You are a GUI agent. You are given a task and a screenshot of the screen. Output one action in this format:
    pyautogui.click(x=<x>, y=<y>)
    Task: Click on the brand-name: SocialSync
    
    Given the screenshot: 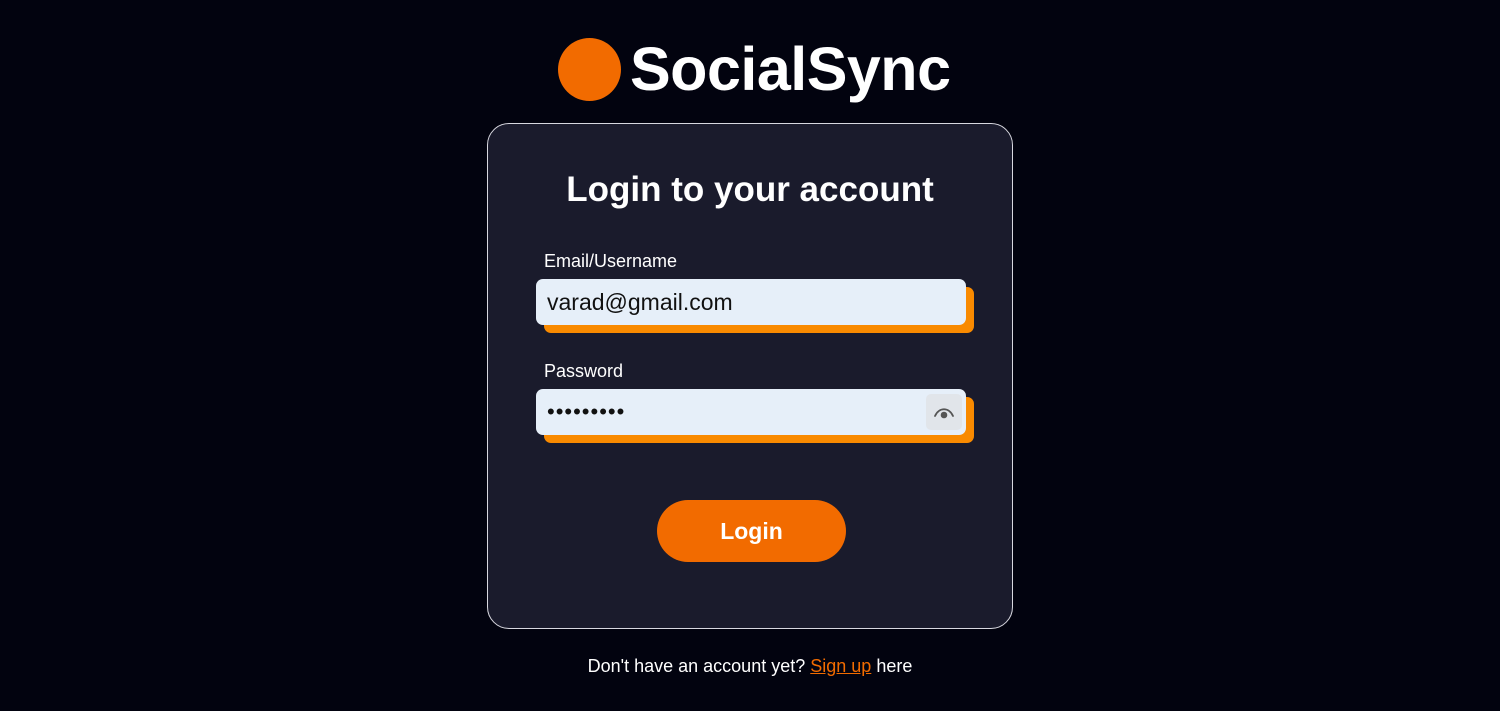 What is the action you would take?
    pyautogui.click(x=790, y=69)
    